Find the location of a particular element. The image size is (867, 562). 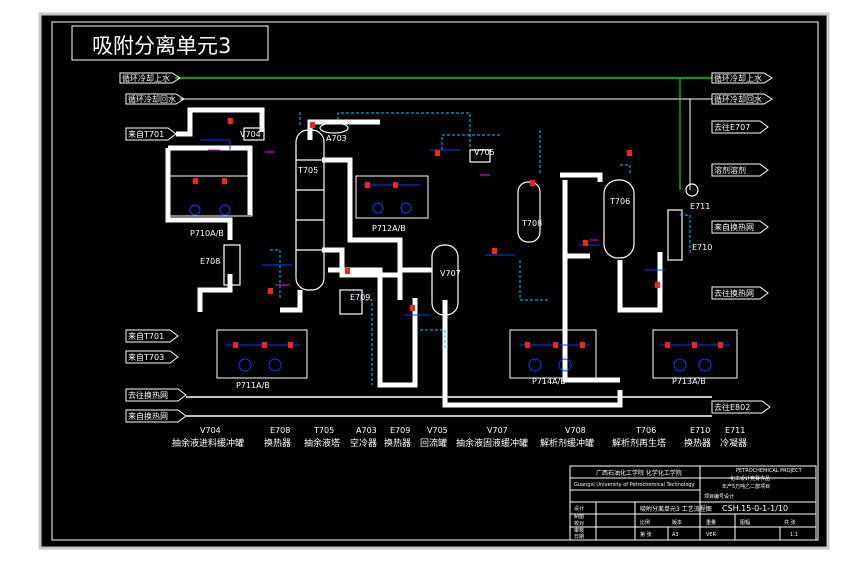

legend-tag-3: A703 is located at coordinates (366, 430).